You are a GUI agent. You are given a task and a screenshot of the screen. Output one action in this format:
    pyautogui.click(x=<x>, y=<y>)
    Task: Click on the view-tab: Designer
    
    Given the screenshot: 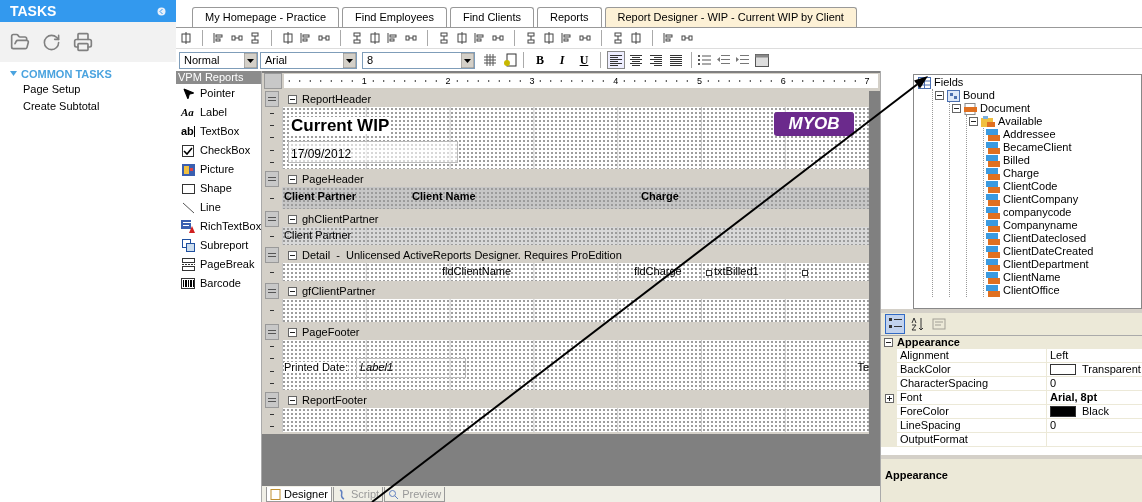 What is the action you would take?
    pyautogui.click(x=299, y=494)
    